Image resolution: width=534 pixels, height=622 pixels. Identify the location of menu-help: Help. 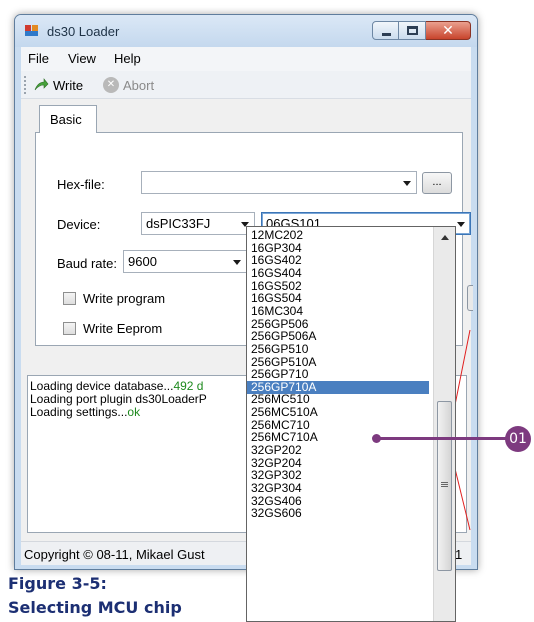
(127, 58).